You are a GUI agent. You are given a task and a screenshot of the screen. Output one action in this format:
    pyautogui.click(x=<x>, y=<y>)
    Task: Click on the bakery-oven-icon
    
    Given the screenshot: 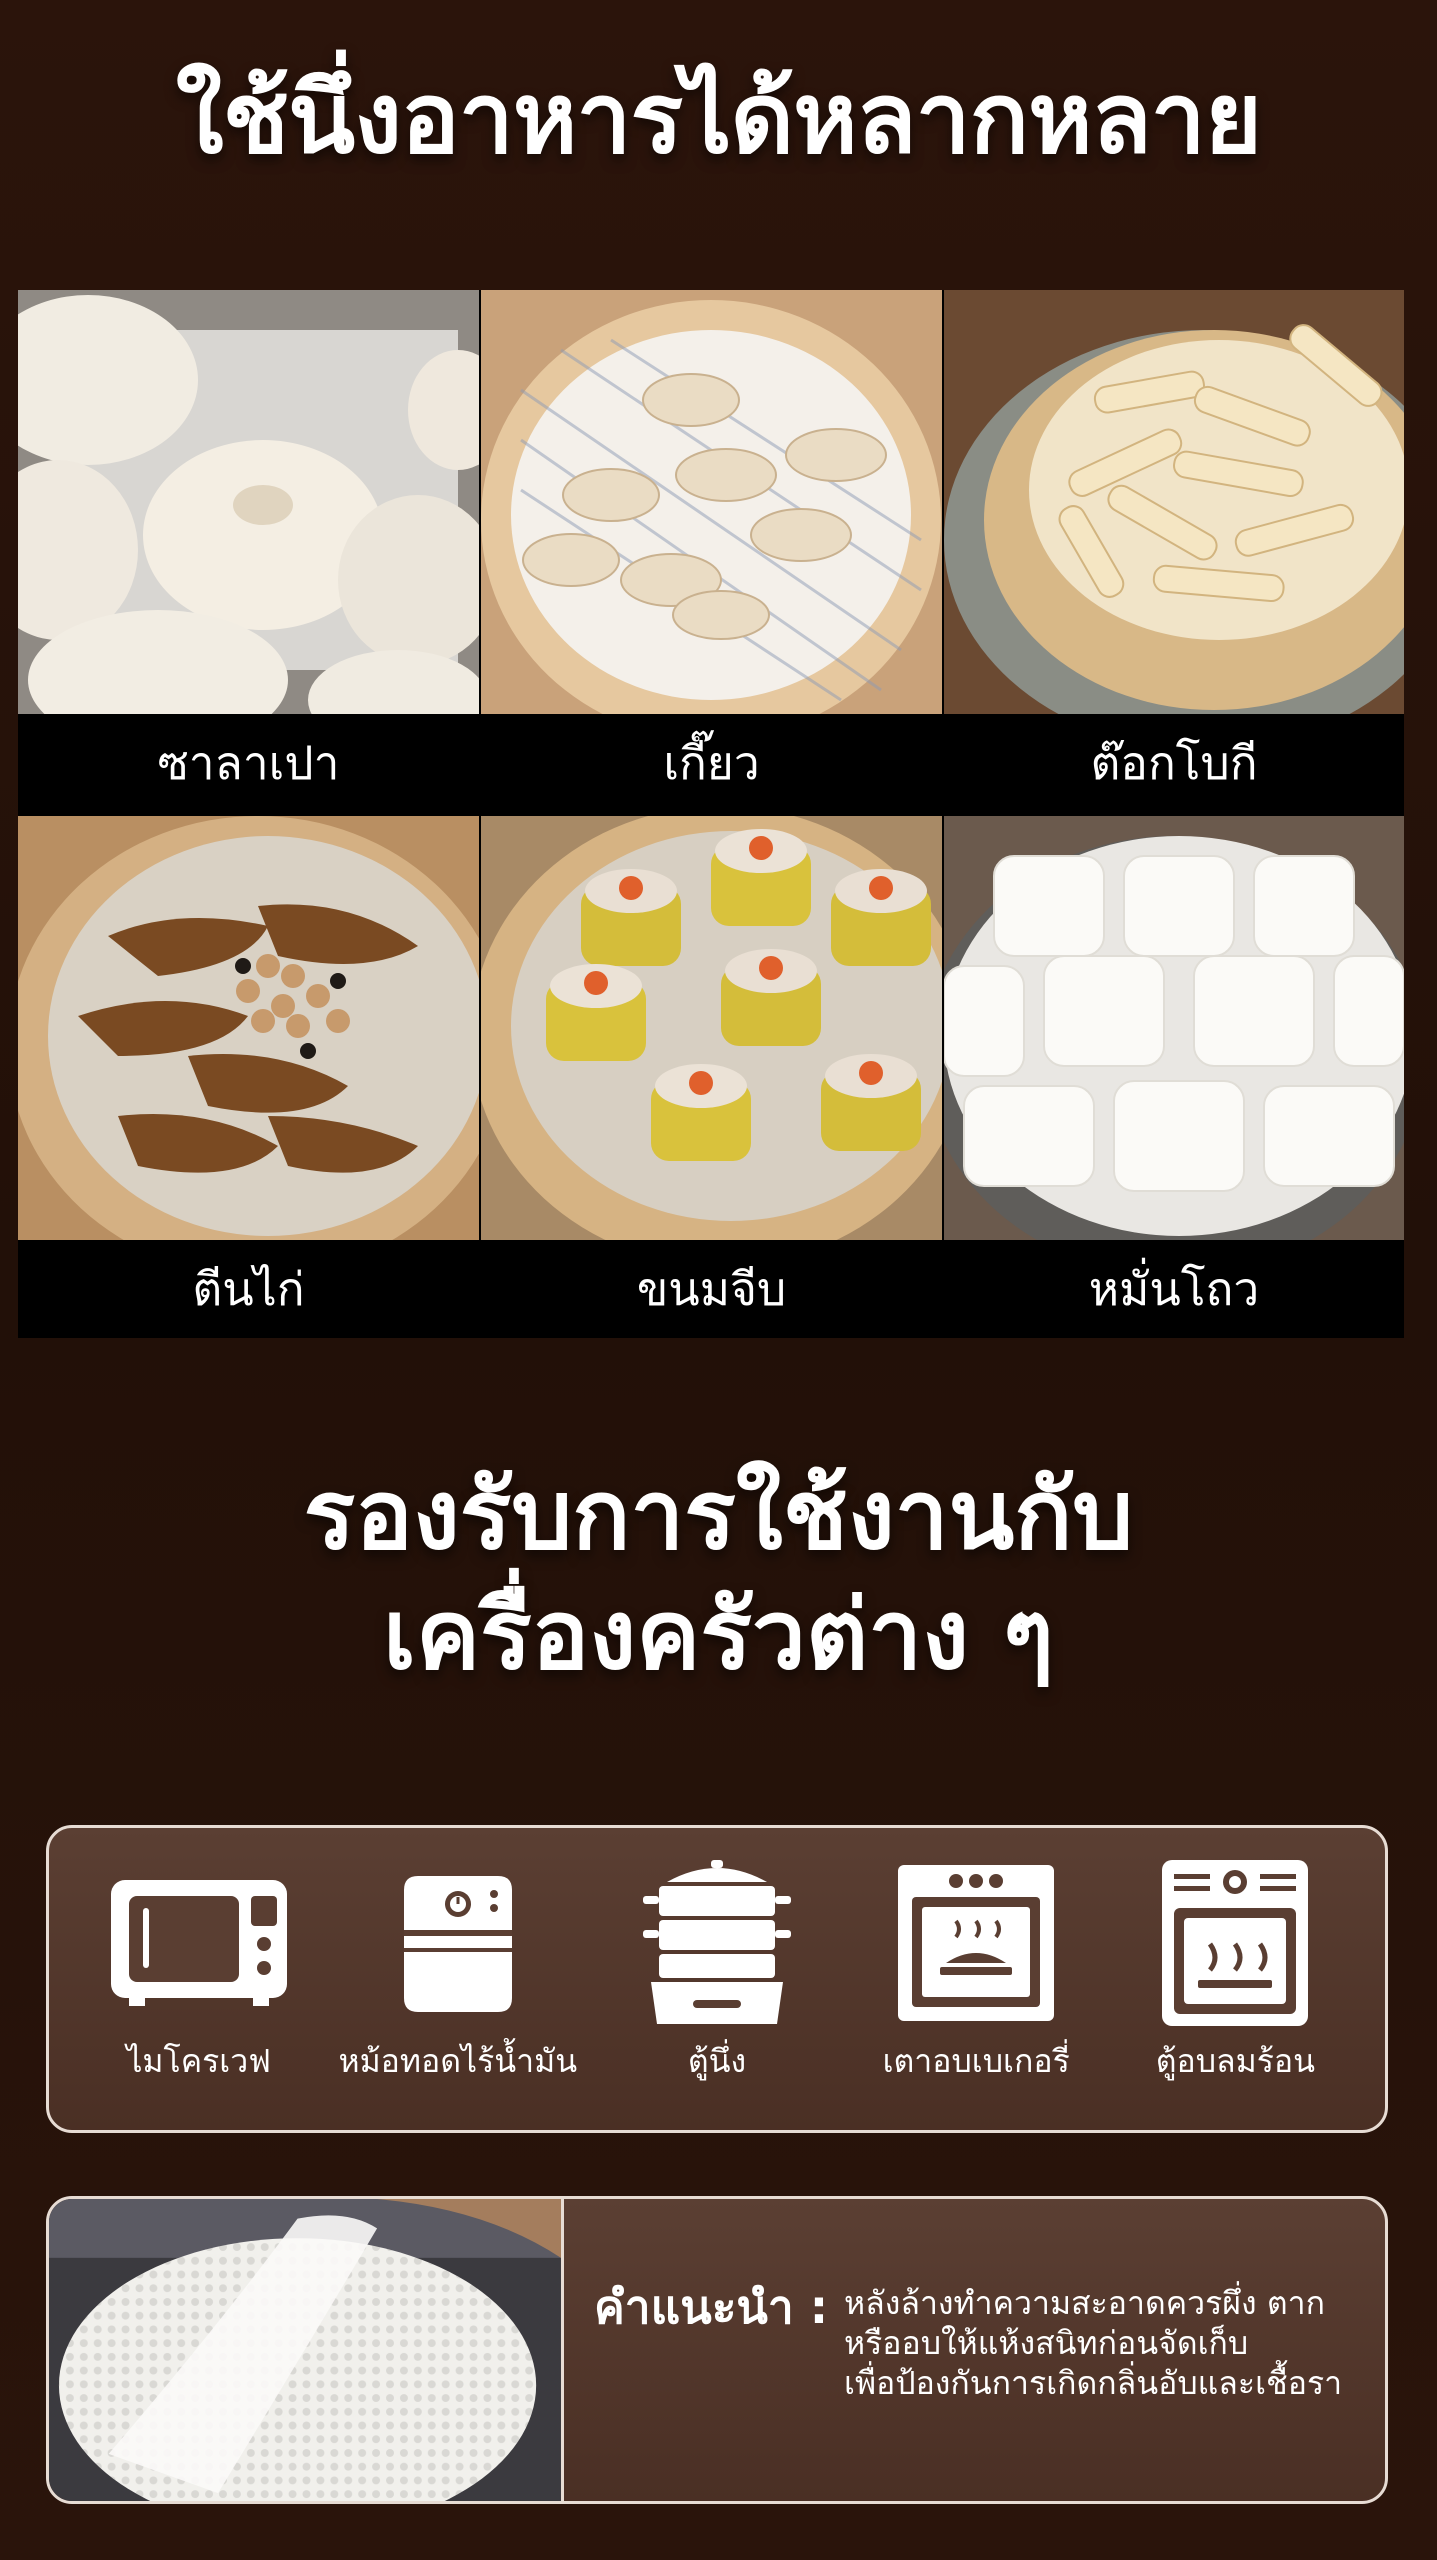 What is the action you would take?
    pyautogui.click(x=976, y=1943)
    